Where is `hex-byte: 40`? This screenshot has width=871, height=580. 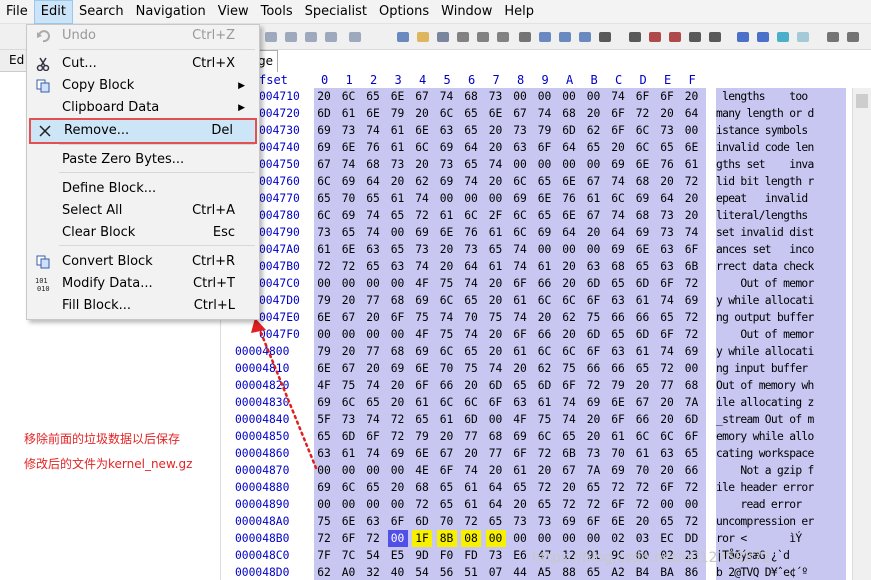 hex-byte: 40 is located at coordinates (398, 572).